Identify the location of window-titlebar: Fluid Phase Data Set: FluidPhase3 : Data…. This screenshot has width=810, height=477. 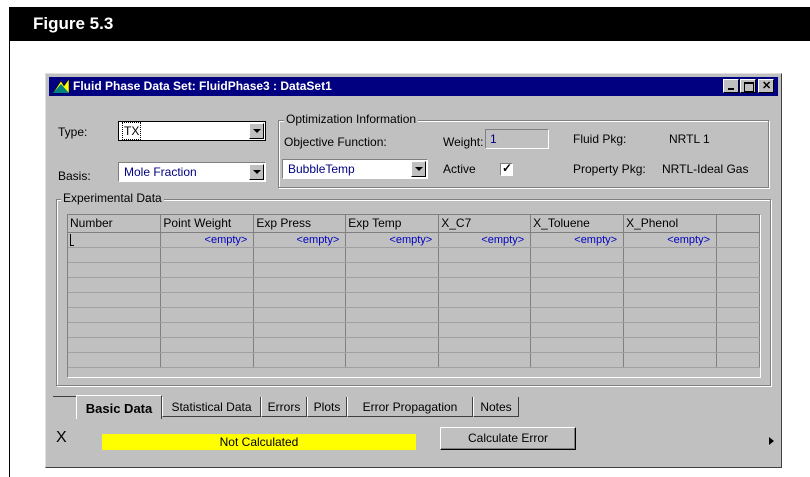
(413, 86).